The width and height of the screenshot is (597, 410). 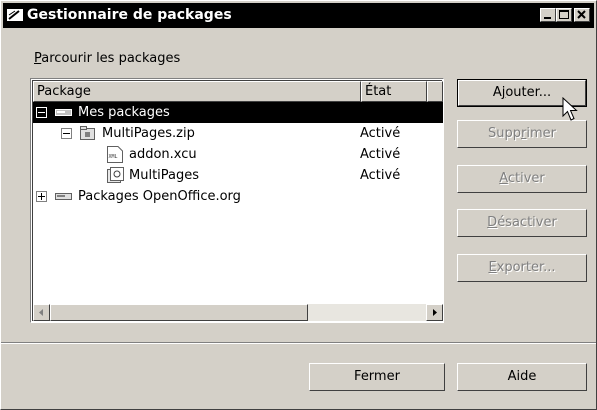 What do you see at coordinates (197, 91) in the screenshot?
I see `column-header-package: Package` at bounding box center [197, 91].